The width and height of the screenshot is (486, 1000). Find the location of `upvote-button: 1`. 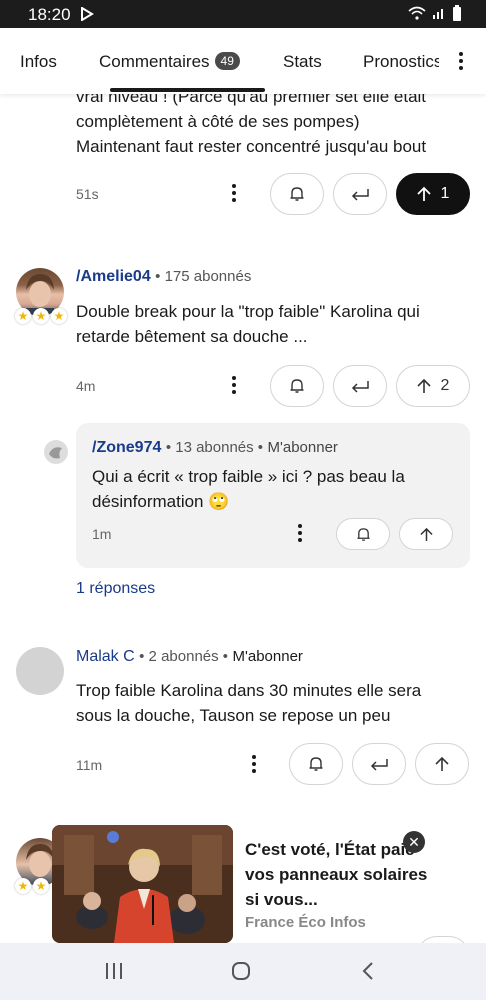

upvote-button: 1 is located at coordinates (433, 194).